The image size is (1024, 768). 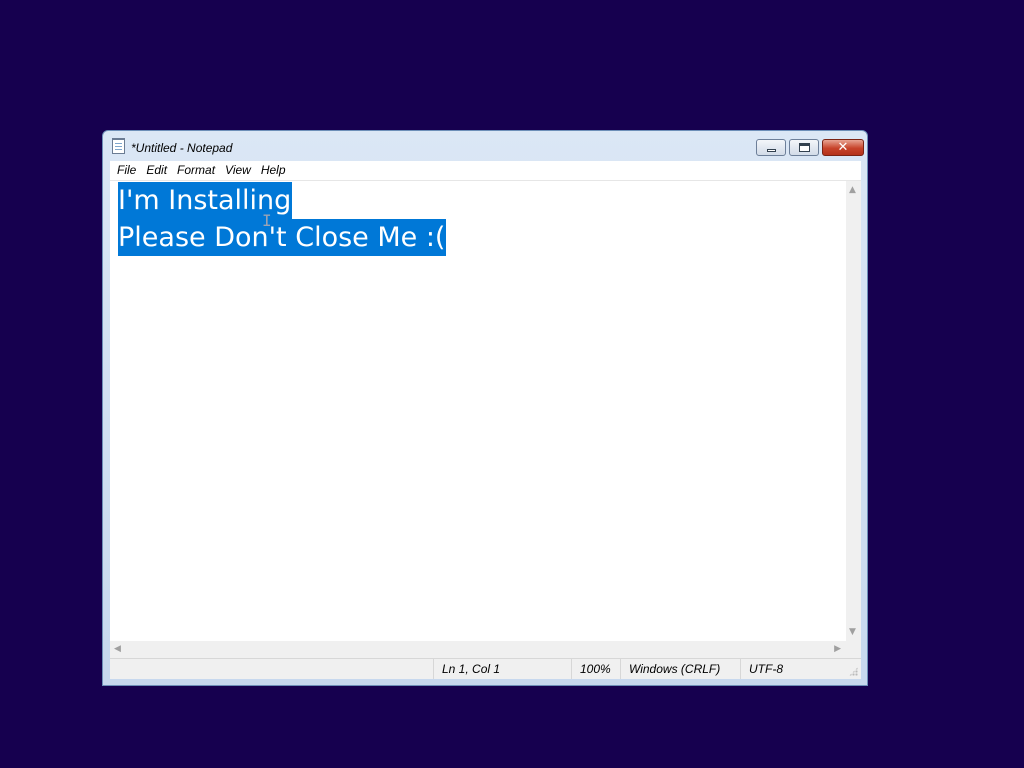 I want to click on menu-format: Format, so click(x=196, y=170).